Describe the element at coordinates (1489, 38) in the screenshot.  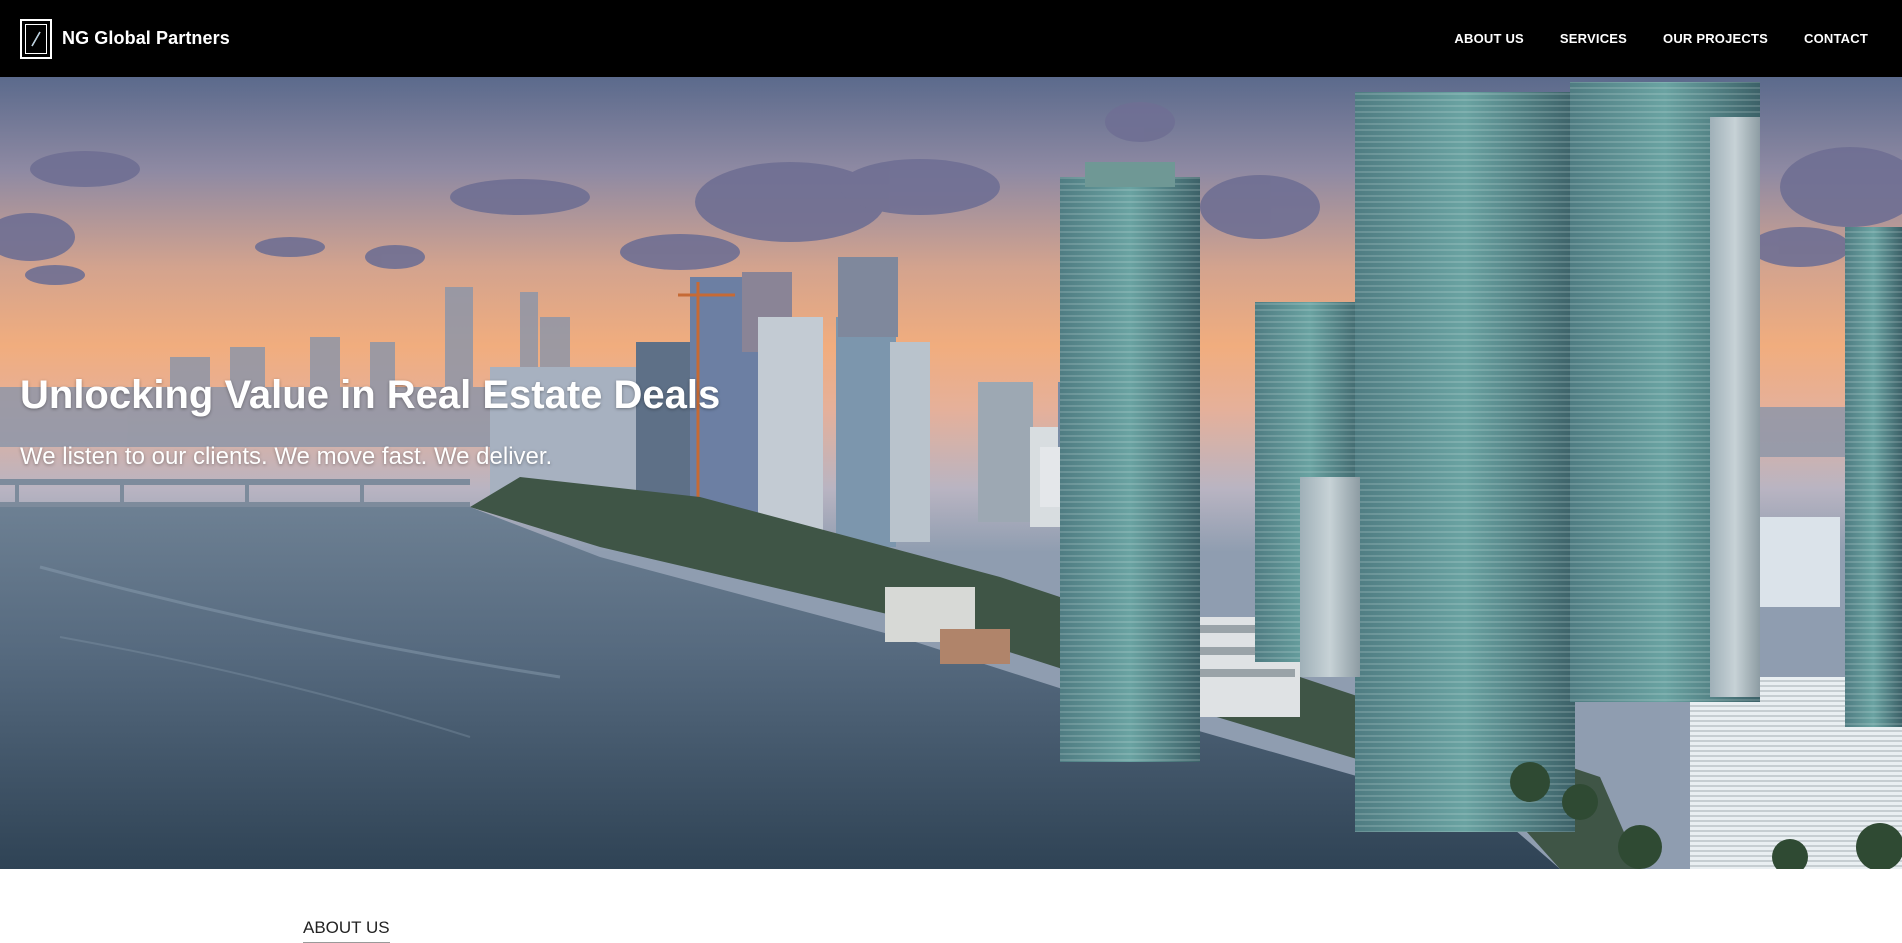
I see `nav-about-us: ABOUT US` at that location.